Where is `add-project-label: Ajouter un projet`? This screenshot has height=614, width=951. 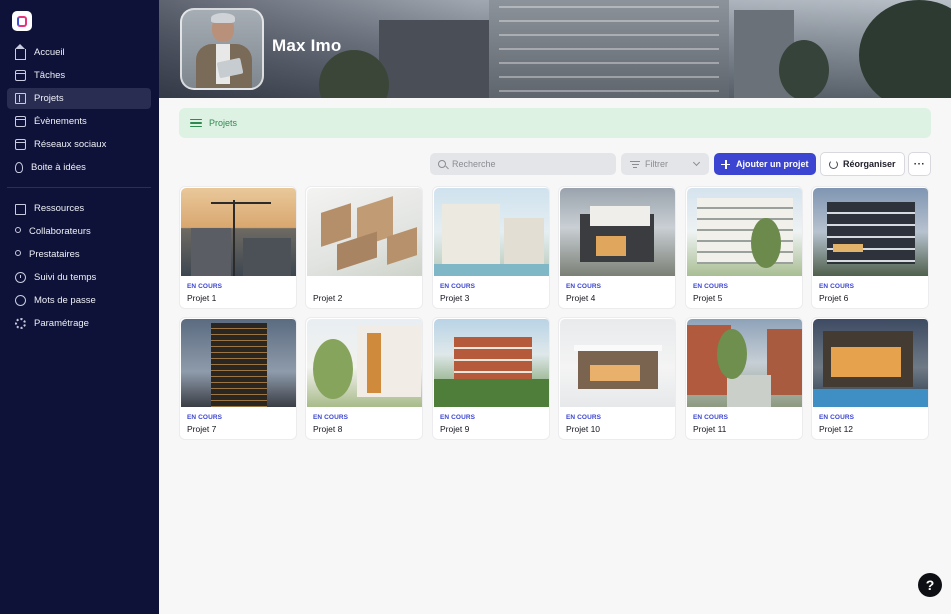
add-project-label: Ajouter un projet is located at coordinates (772, 164).